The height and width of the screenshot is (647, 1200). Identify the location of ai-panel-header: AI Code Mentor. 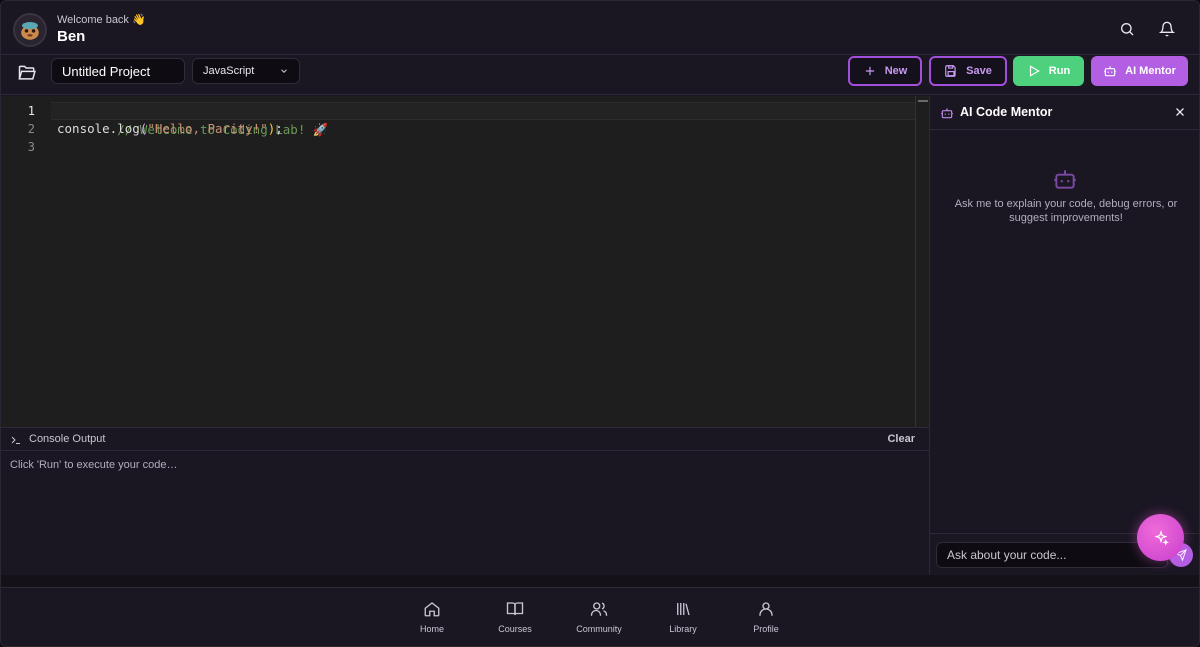
(1064, 113).